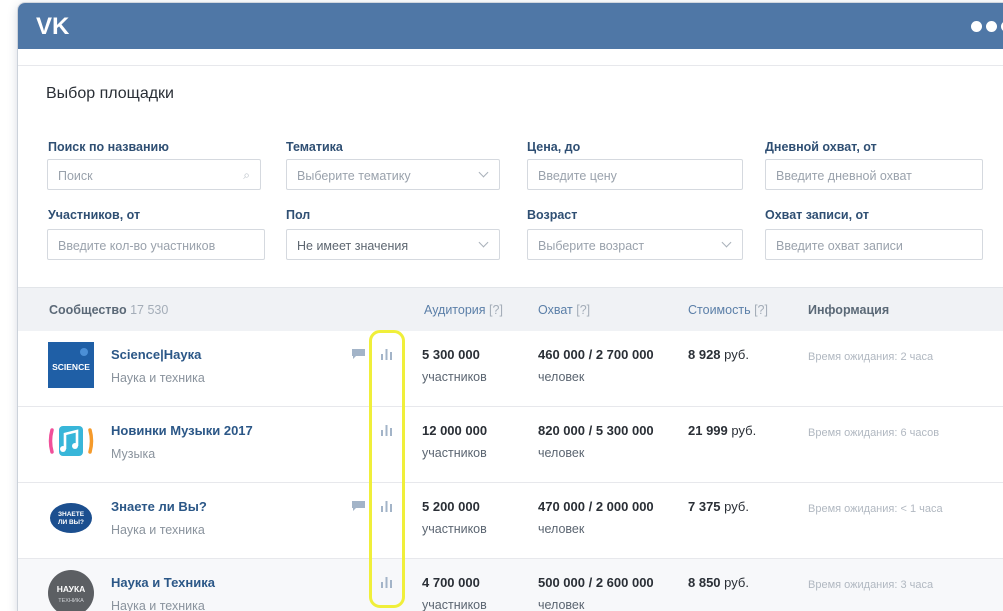  Describe the element at coordinates (817, 215) in the screenshot. I see `post-reach-label: Охват записи, от` at that location.